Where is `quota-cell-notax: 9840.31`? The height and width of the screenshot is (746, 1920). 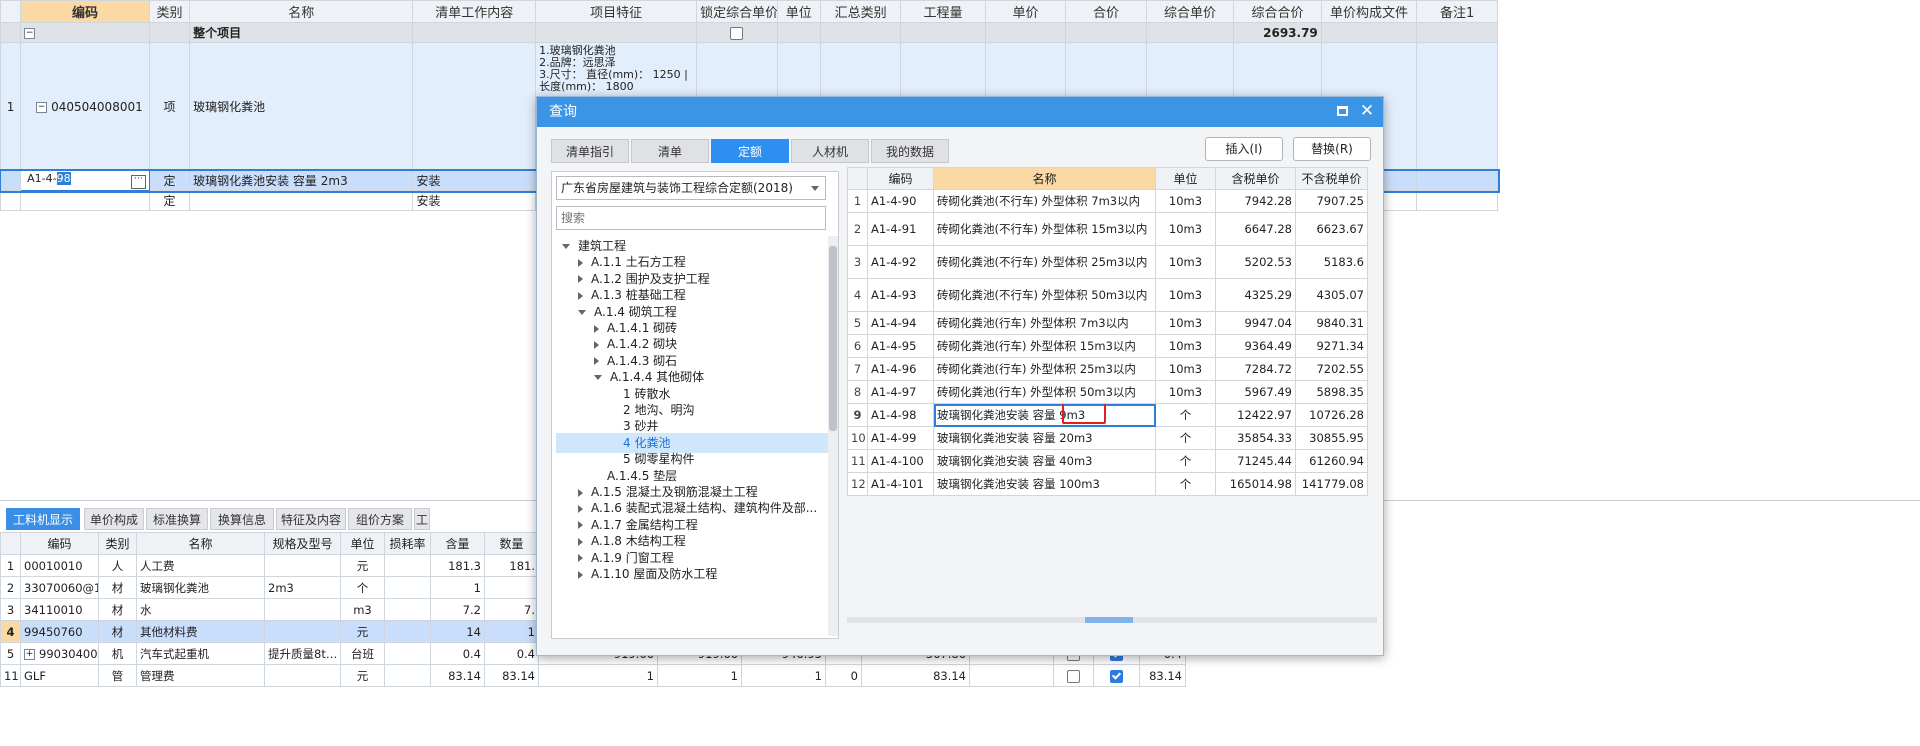 quota-cell-notax: 9840.31 is located at coordinates (1331, 323).